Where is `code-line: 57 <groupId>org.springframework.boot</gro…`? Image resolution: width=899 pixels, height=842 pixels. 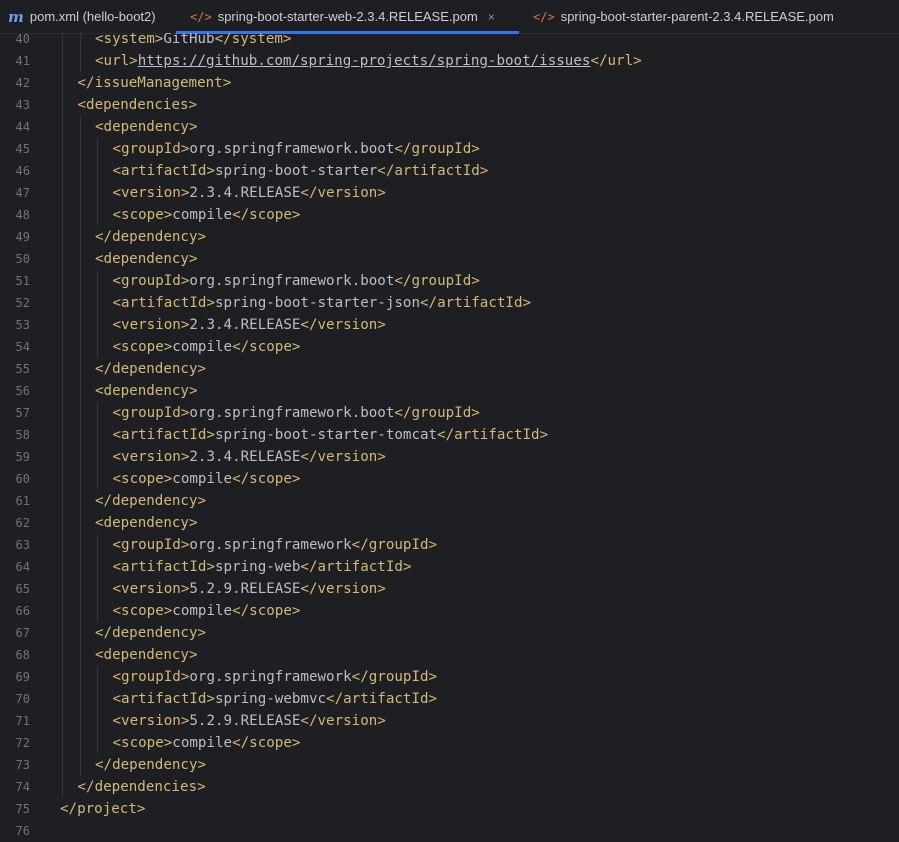 code-line: 57 <groupId>org.springframework.boot</gro… is located at coordinates (449, 413).